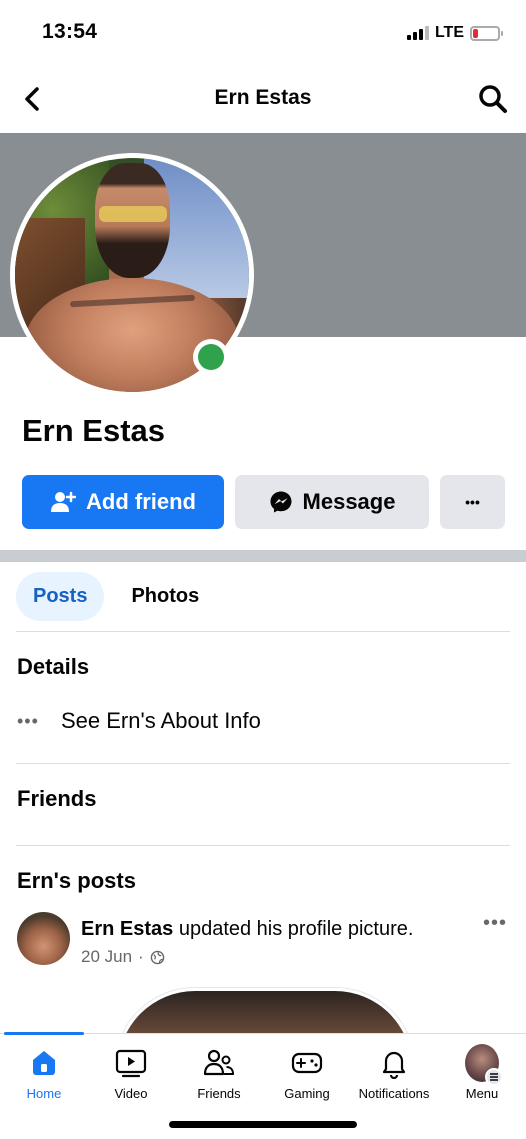 The height and width of the screenshot is (1139, 526). I want to click on search-icon, so click(493, 99).